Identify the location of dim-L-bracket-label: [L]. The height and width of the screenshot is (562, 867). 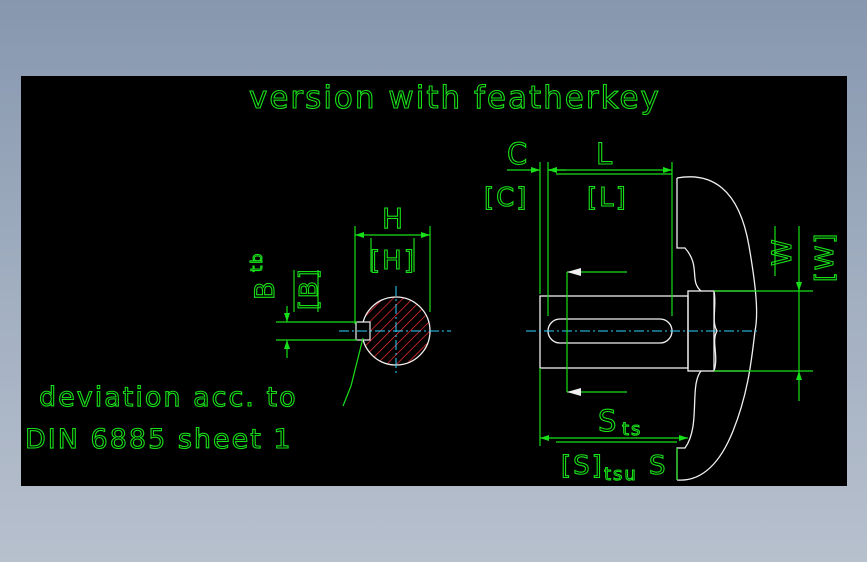
(607, 198).